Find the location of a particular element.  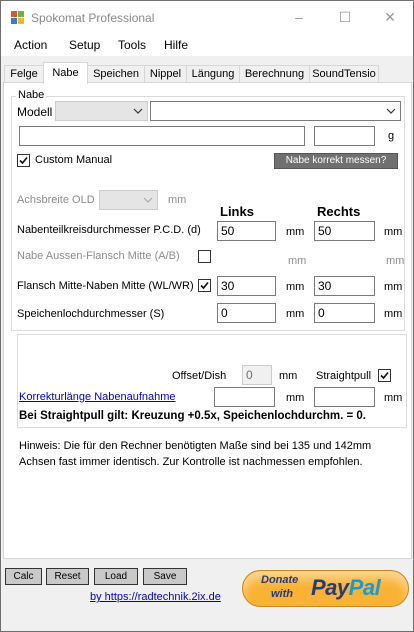

flansch-mitte-right-input: 30 is located at coordinates (344, 286).